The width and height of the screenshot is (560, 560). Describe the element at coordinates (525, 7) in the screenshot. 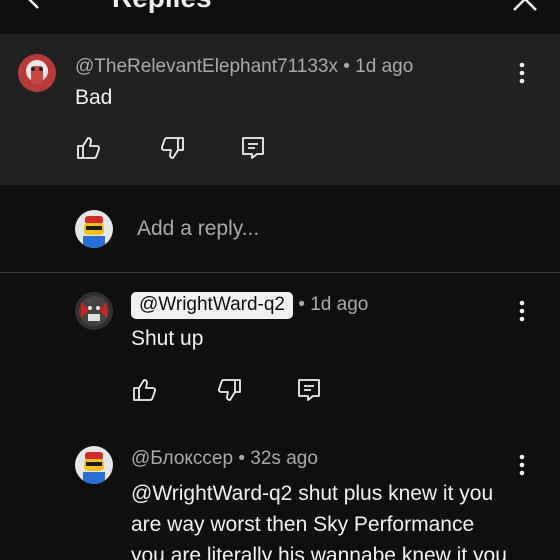

I see `close-icon` at that location.